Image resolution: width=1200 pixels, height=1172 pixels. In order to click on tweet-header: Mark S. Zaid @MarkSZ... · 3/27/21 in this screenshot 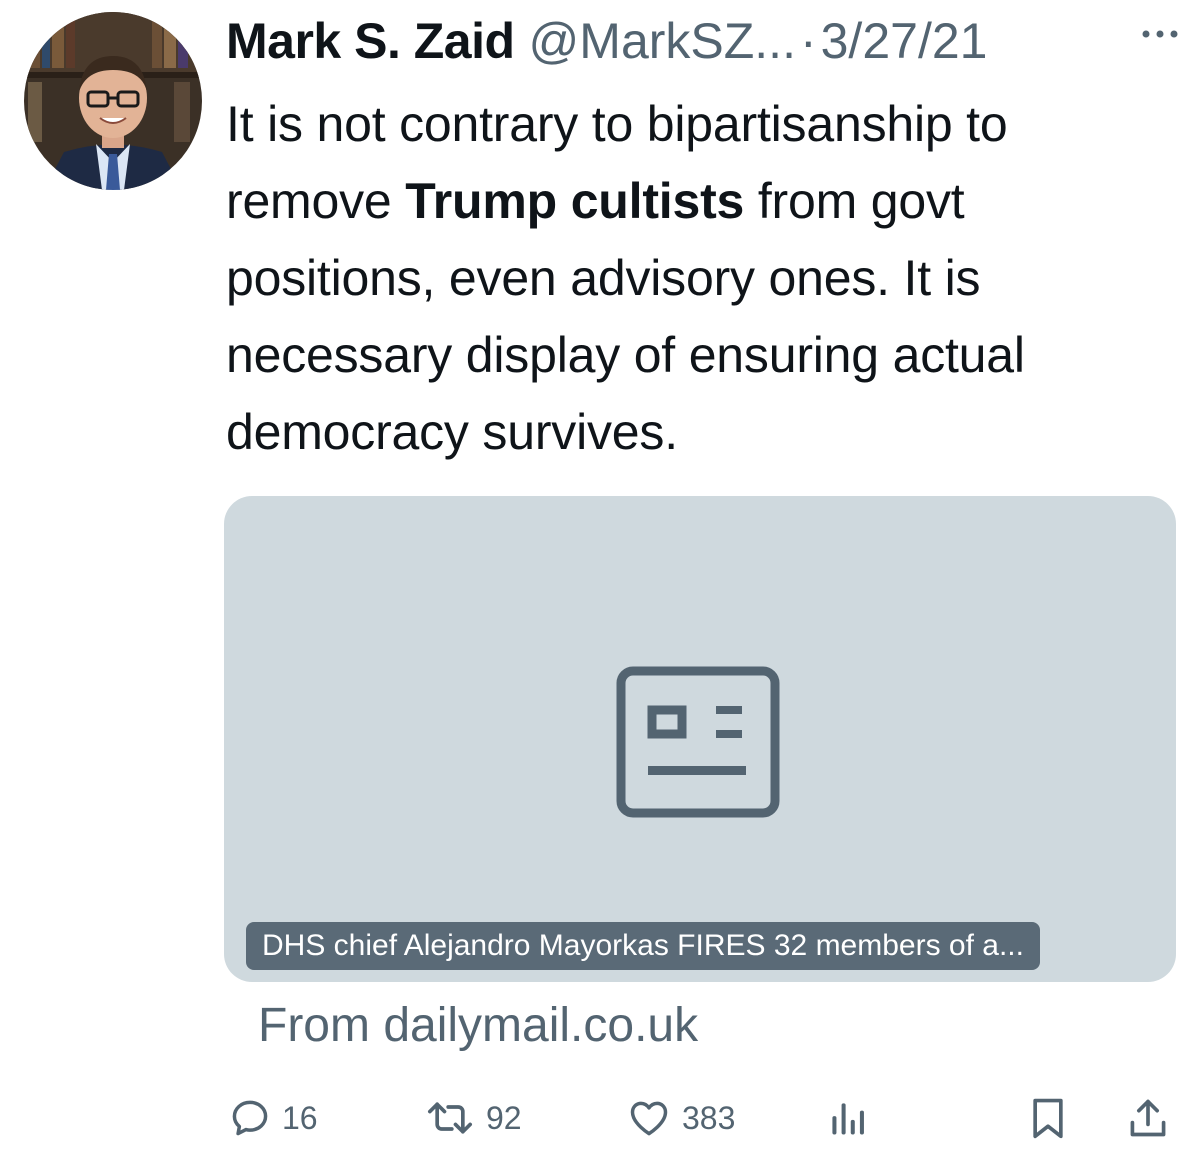, I will do `click(706, 41)`.